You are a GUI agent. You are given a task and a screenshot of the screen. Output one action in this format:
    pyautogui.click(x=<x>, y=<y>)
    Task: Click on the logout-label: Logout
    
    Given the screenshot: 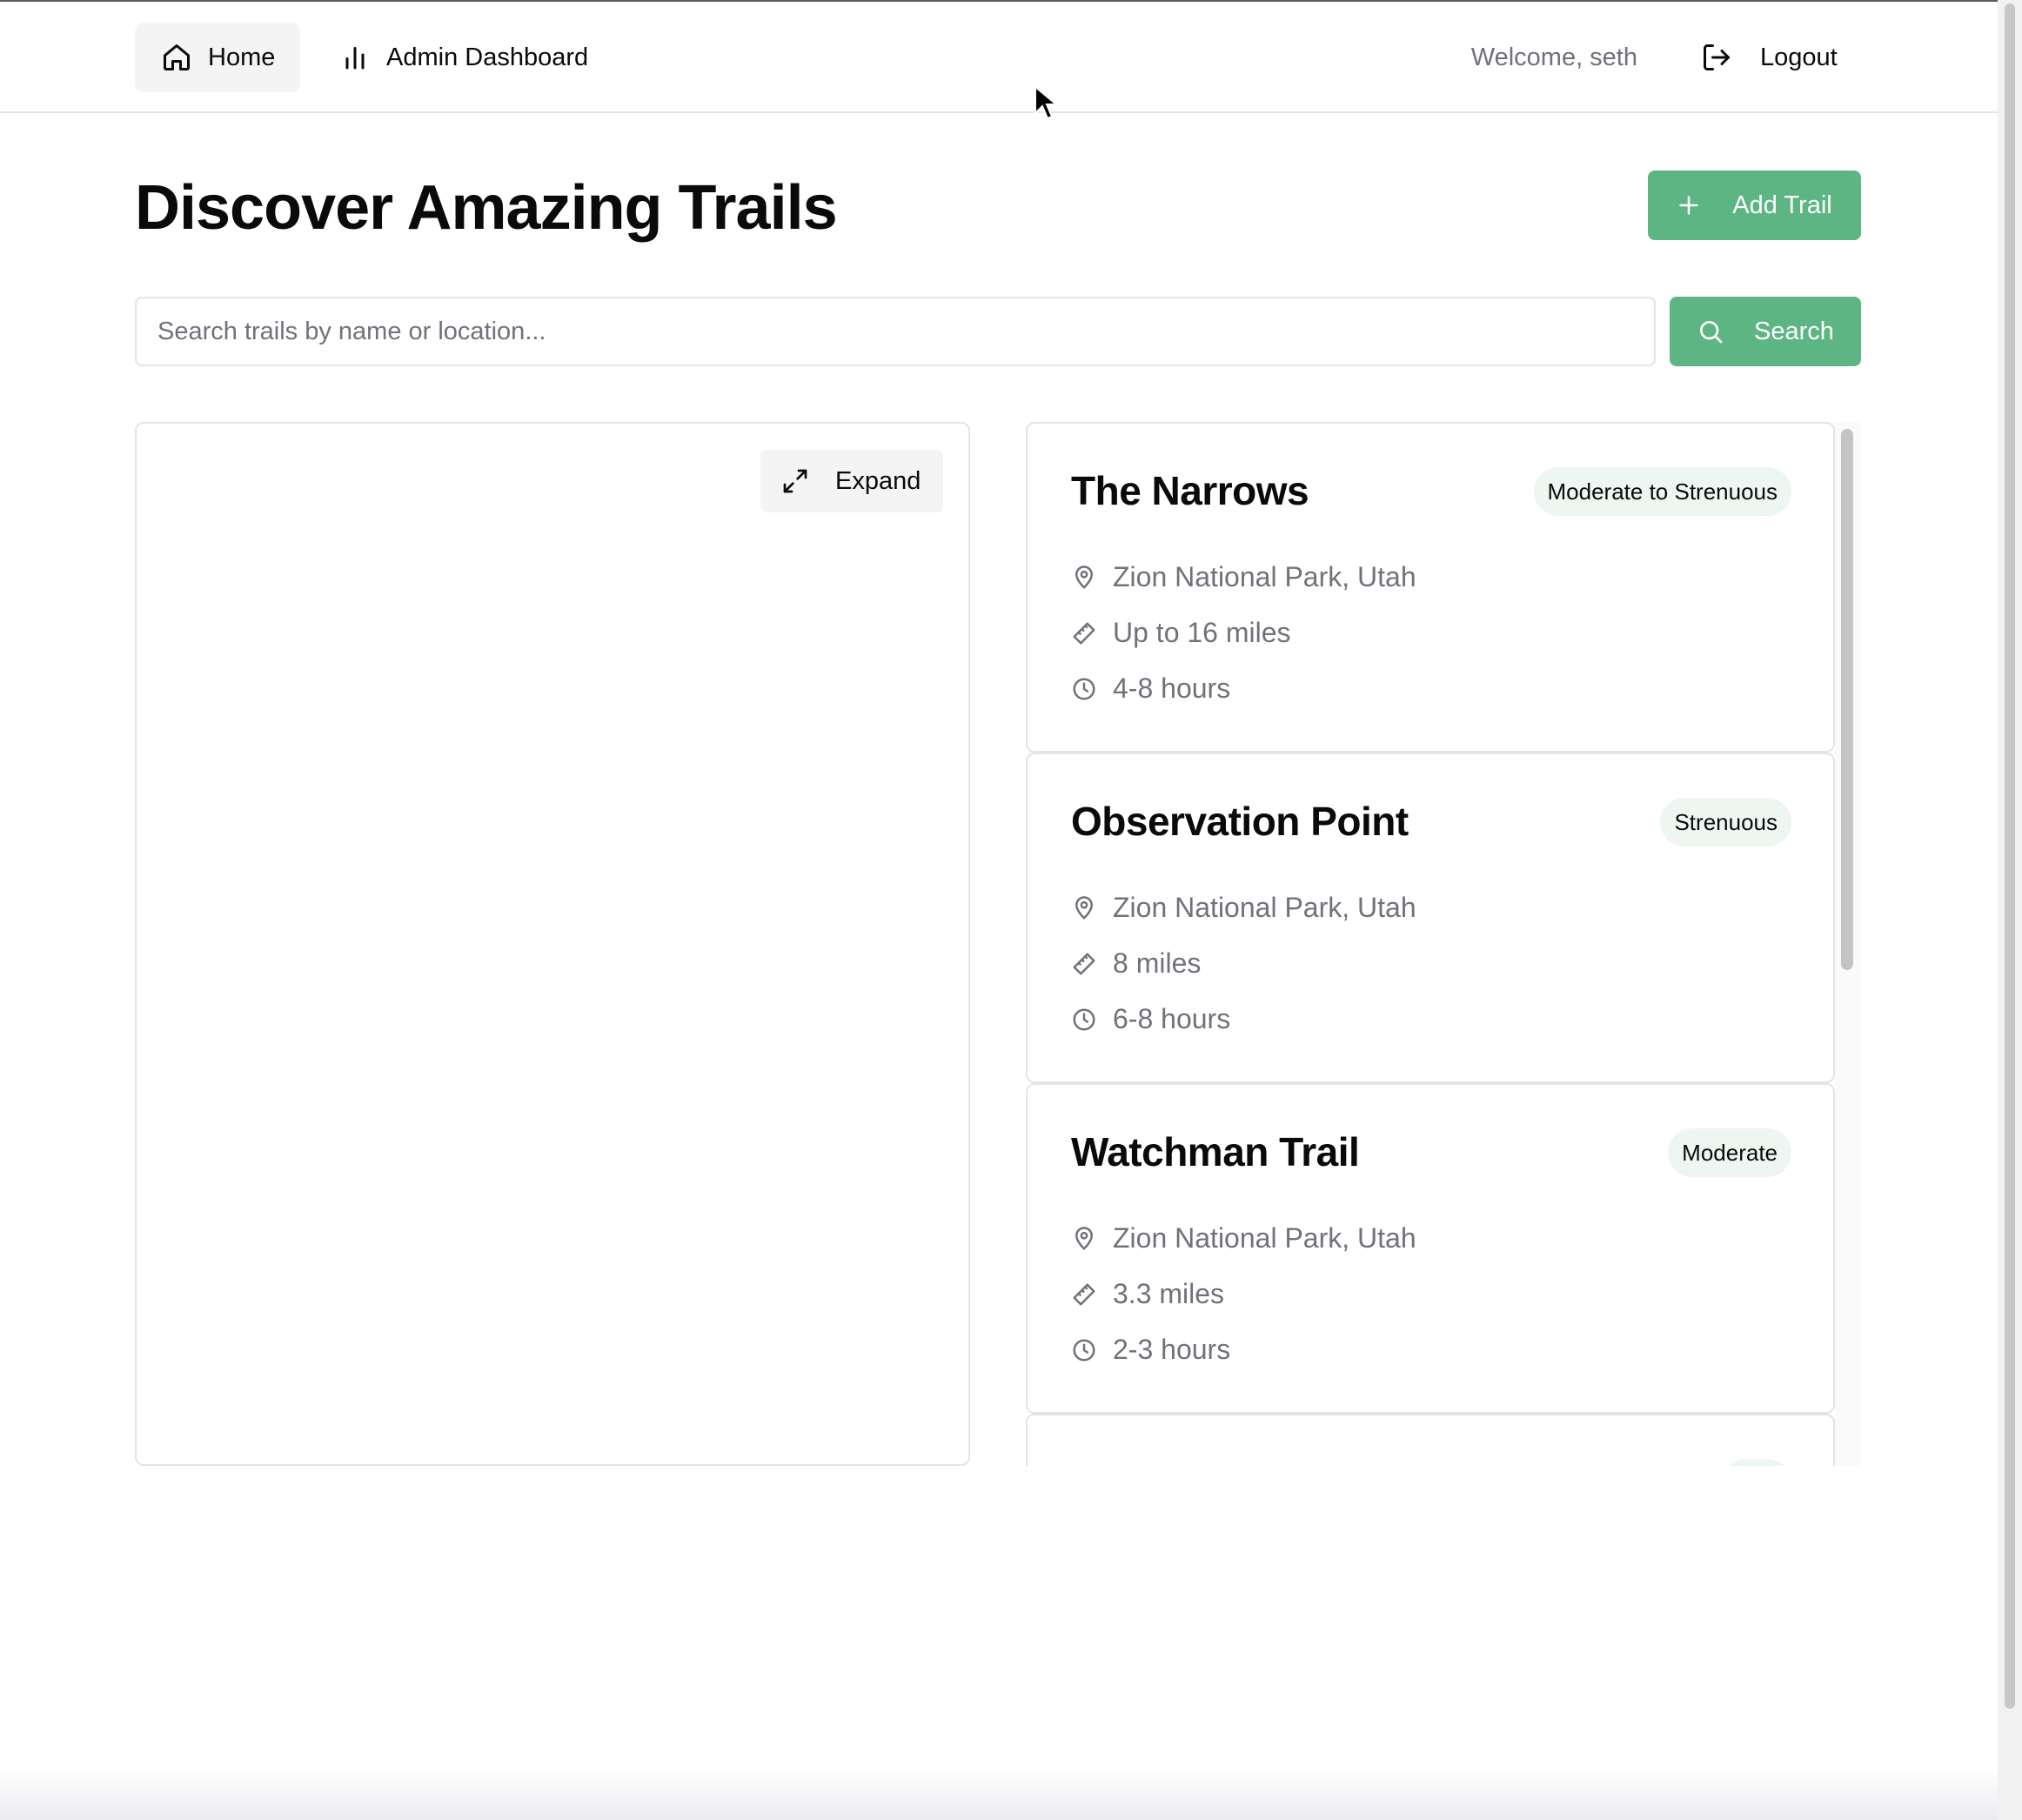 What is the action you would take?
    pyautogui.click(x=1799, y=57)
    